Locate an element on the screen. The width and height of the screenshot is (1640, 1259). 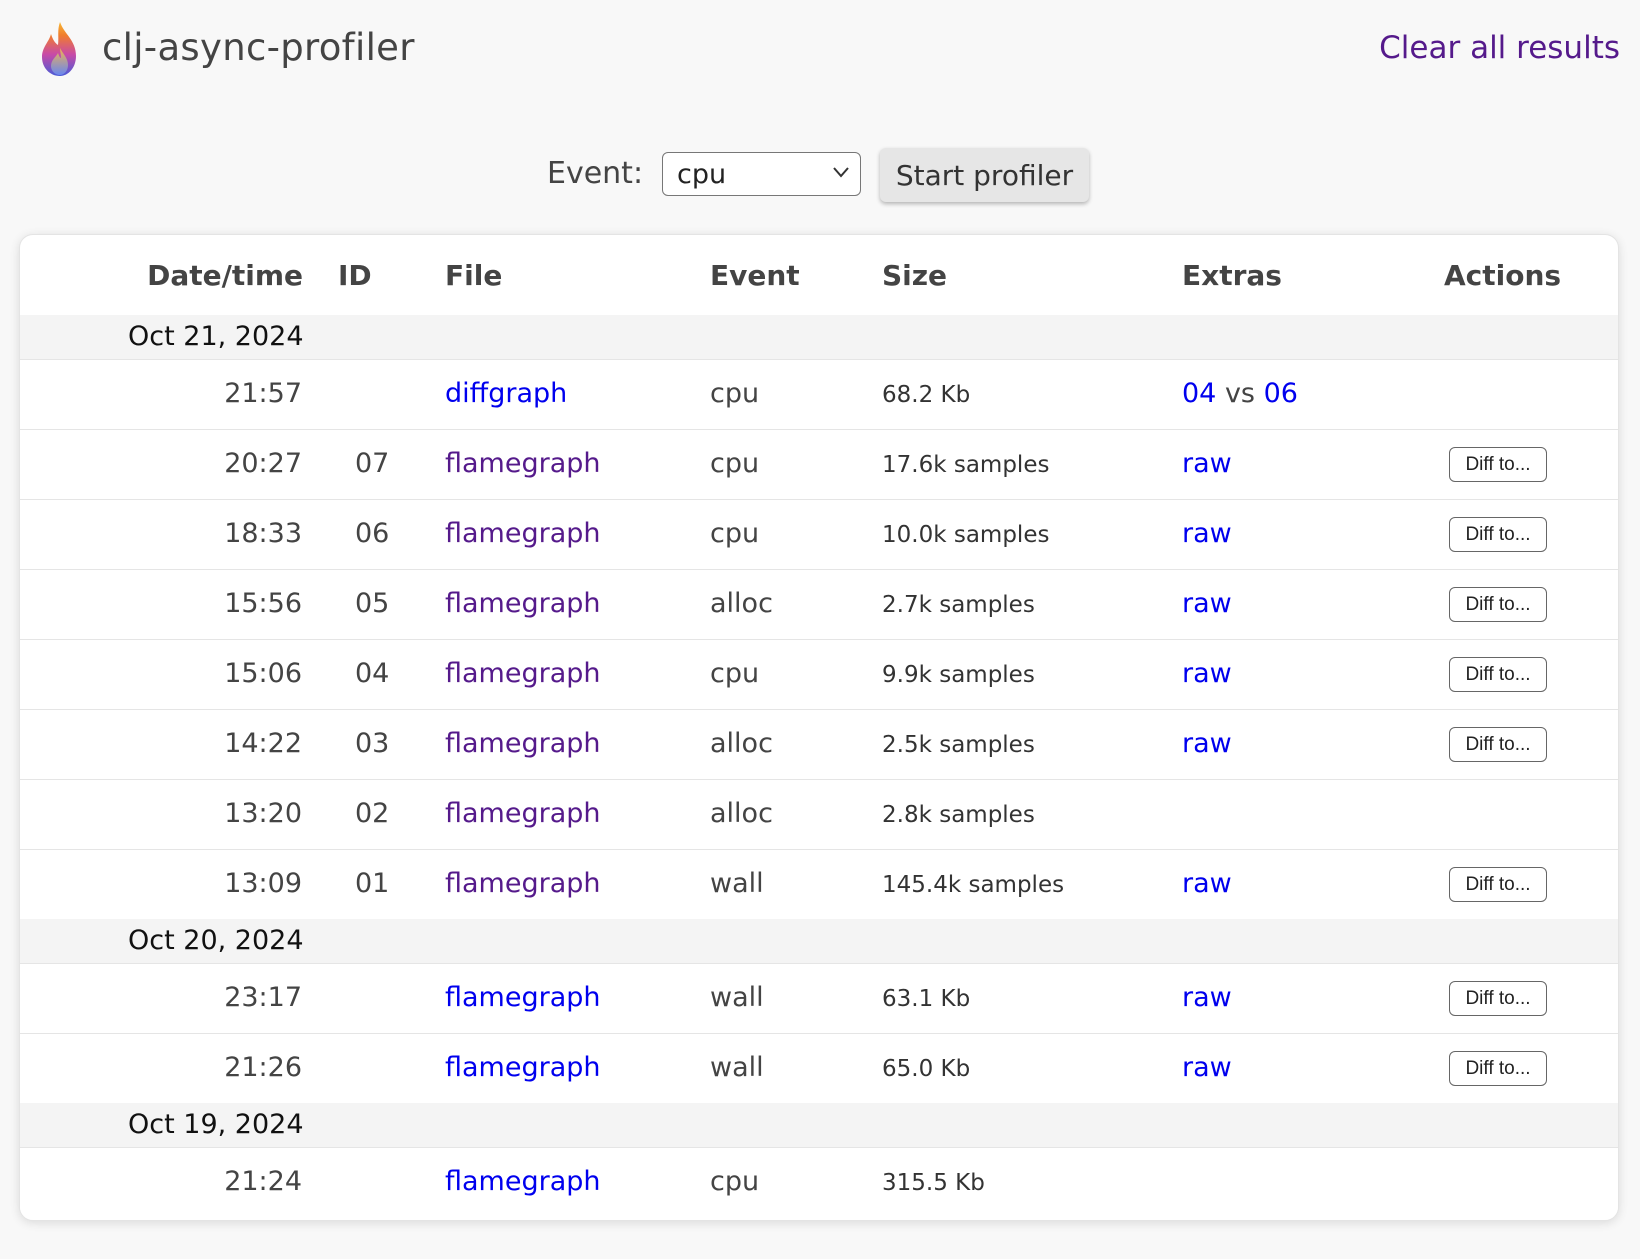
chevron-down-icon is located at coordinates (841, 172).